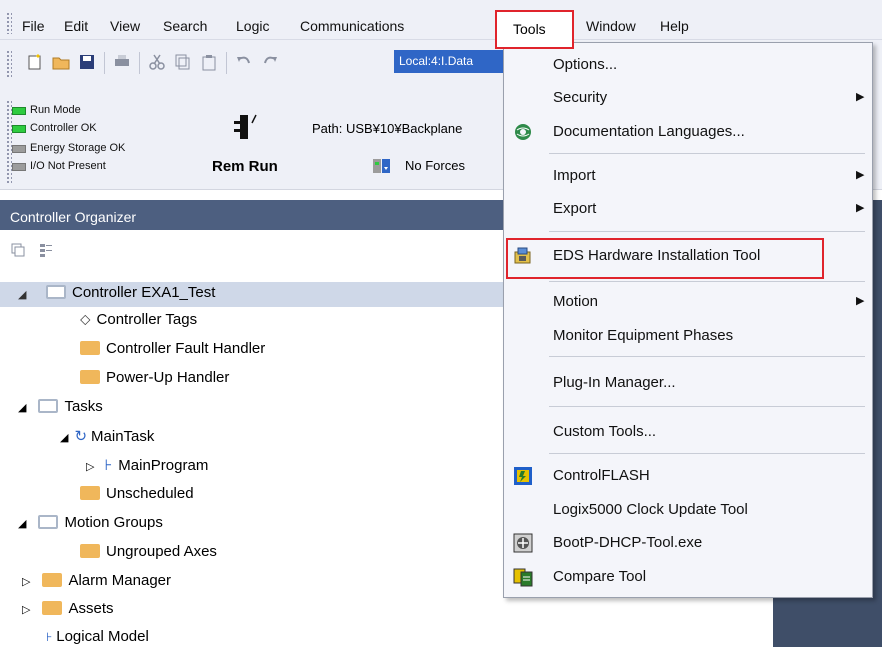 Image resolution: width=882 pixels, height=647 pixels. What do you see at coordinates (185, 26) in the screenshot?
I see `menu-search: Search` at bounding box center [185, 26].